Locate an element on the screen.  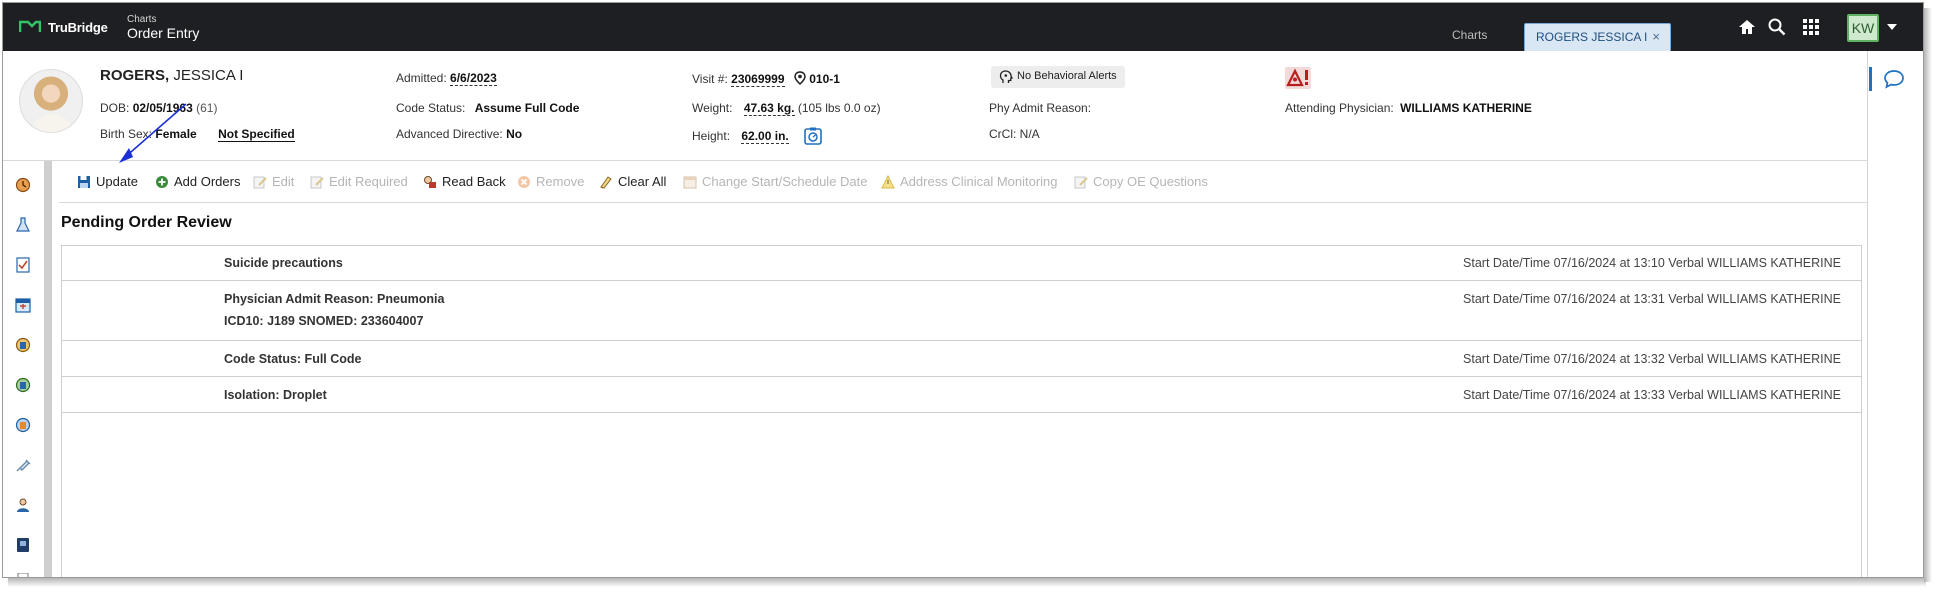
code-status-label: Code Status: is located at coordinates (431, 108).